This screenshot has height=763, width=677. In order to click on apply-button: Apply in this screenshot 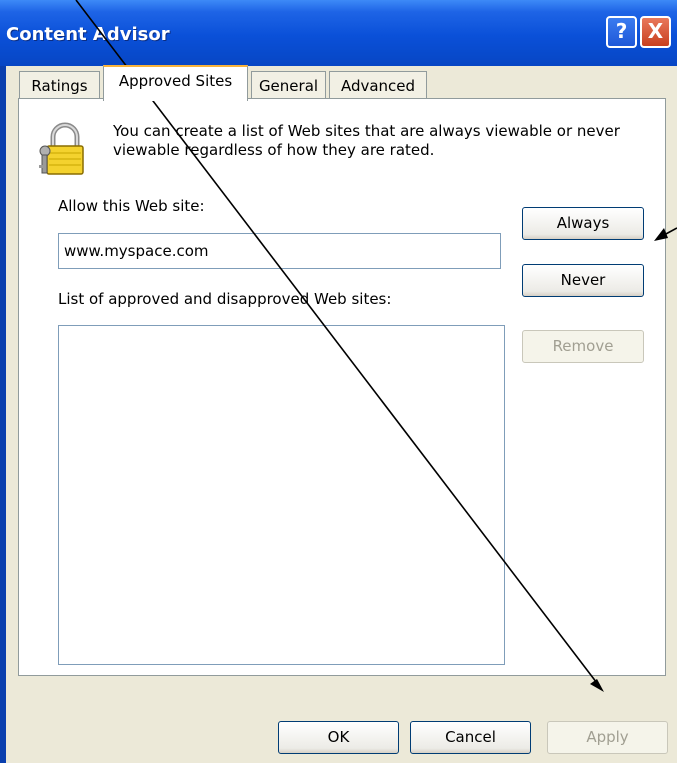, I will do `click(607, 737)`.